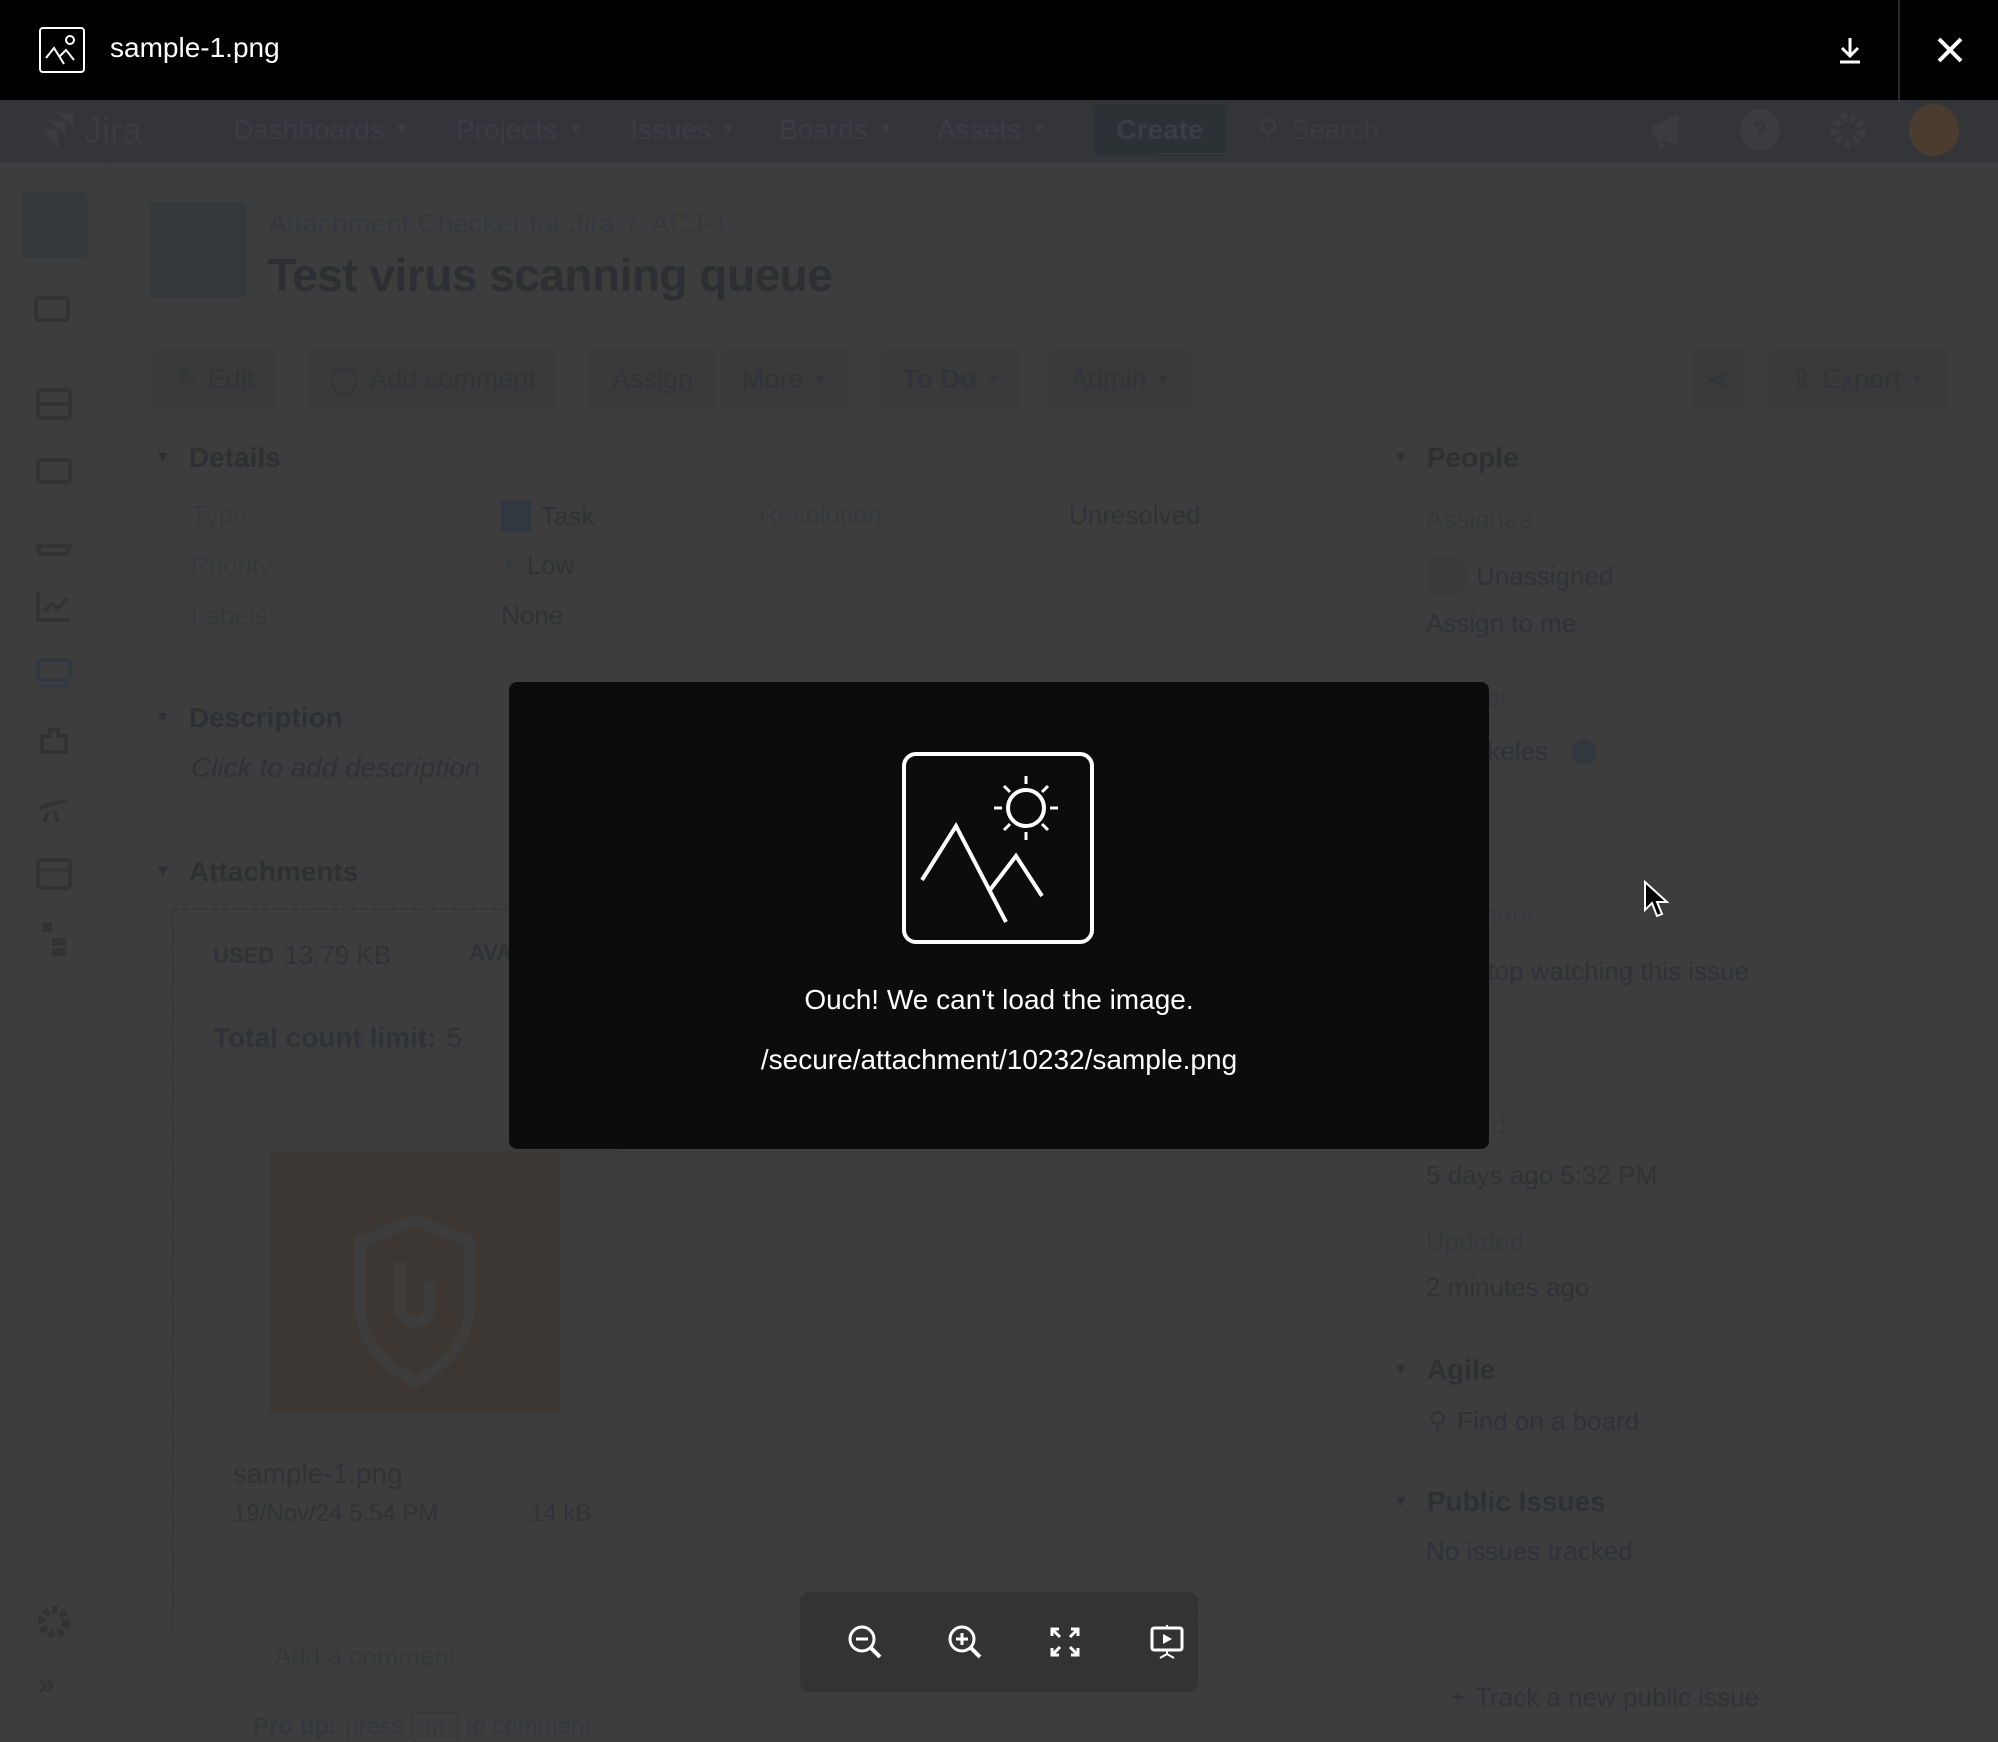  What do you see at coordinates (1444, 1370) in the screenshot?
I see `agile-heading: ▼ Agile` at bounding box center [1444, 1370].